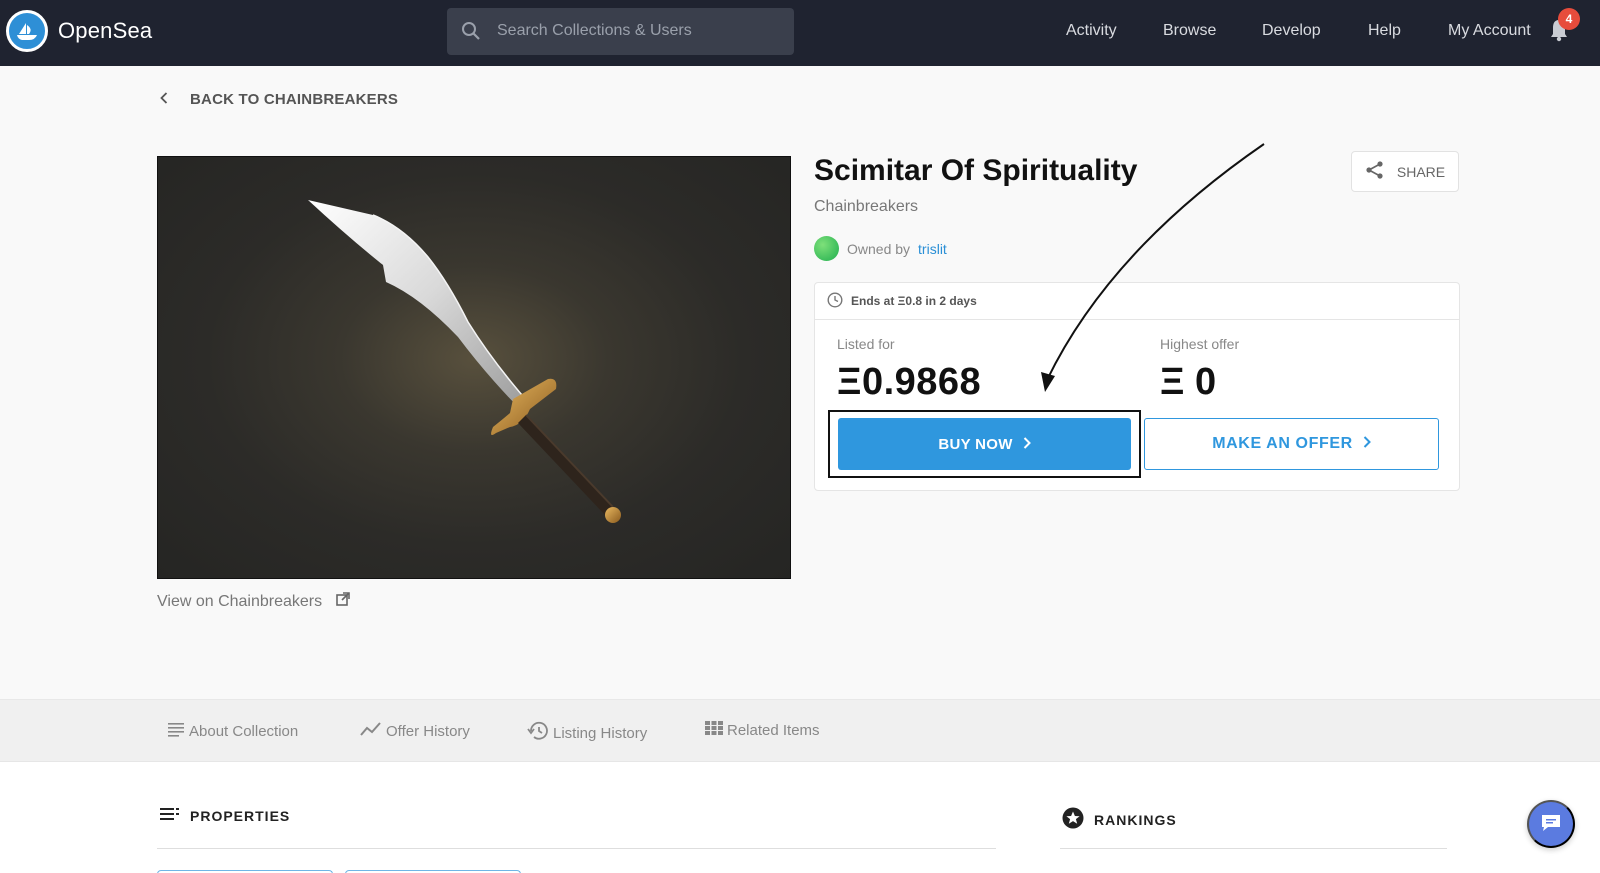  What do you see at coordinates (1291, 31) in the screenshot?
I see `nav-develop: Develop` at bounding box center [1291, 31].